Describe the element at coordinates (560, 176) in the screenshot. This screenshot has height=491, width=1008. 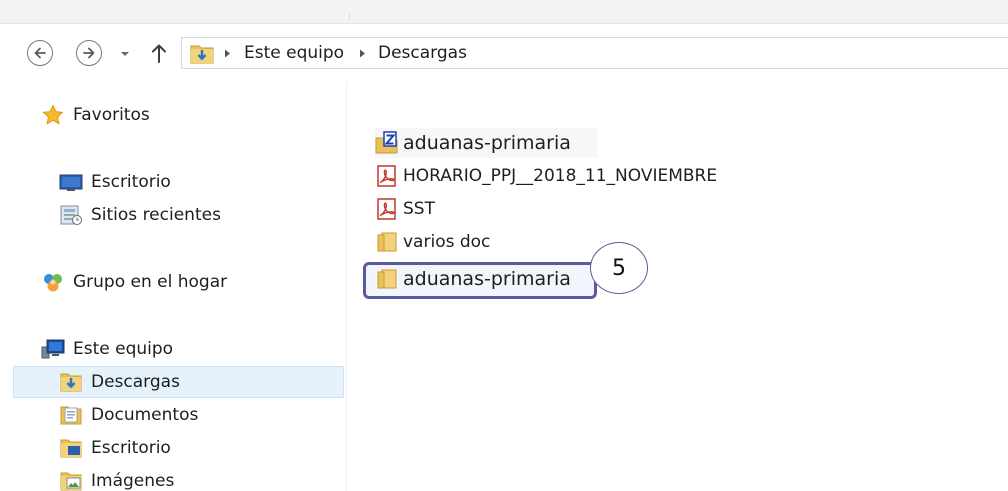
I see `file-name: HORARIO_PPJ__2018_11_NOVIEMBRE` at that location.